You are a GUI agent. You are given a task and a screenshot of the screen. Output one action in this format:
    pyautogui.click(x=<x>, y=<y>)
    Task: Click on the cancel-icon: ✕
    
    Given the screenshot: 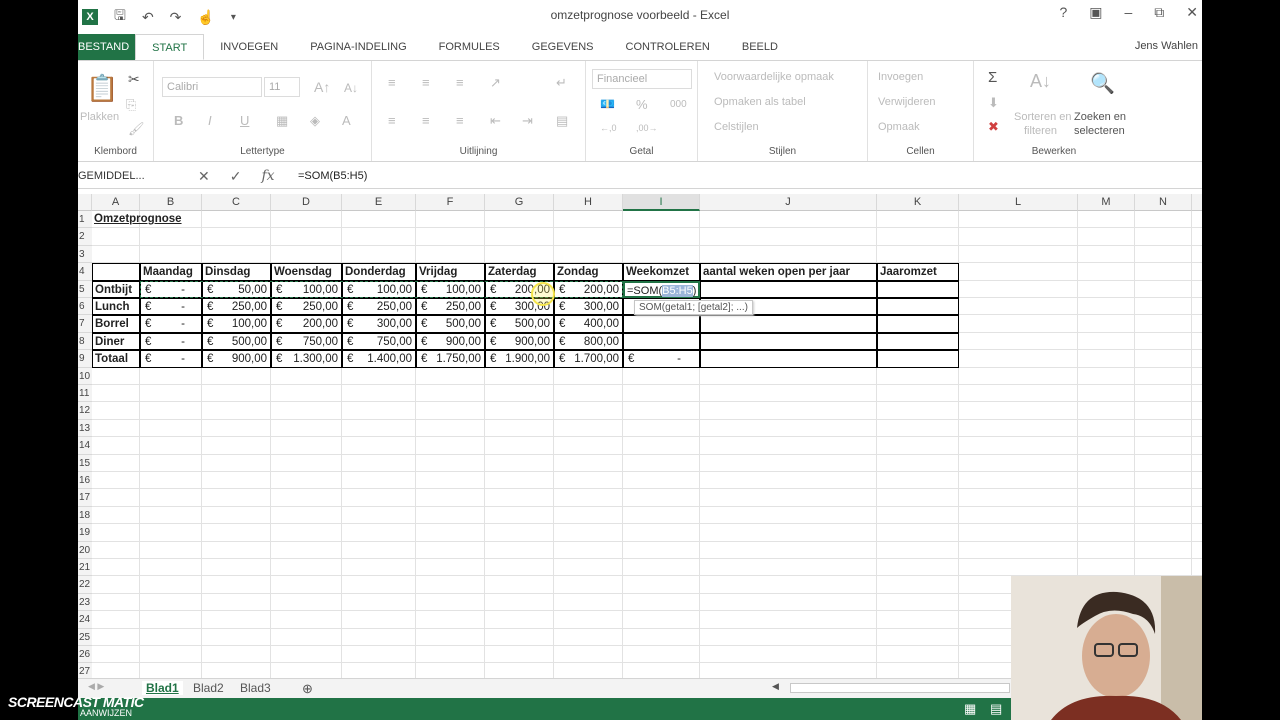 What is the action you would take?
    pyautogui.click(x=204, y=176)
    